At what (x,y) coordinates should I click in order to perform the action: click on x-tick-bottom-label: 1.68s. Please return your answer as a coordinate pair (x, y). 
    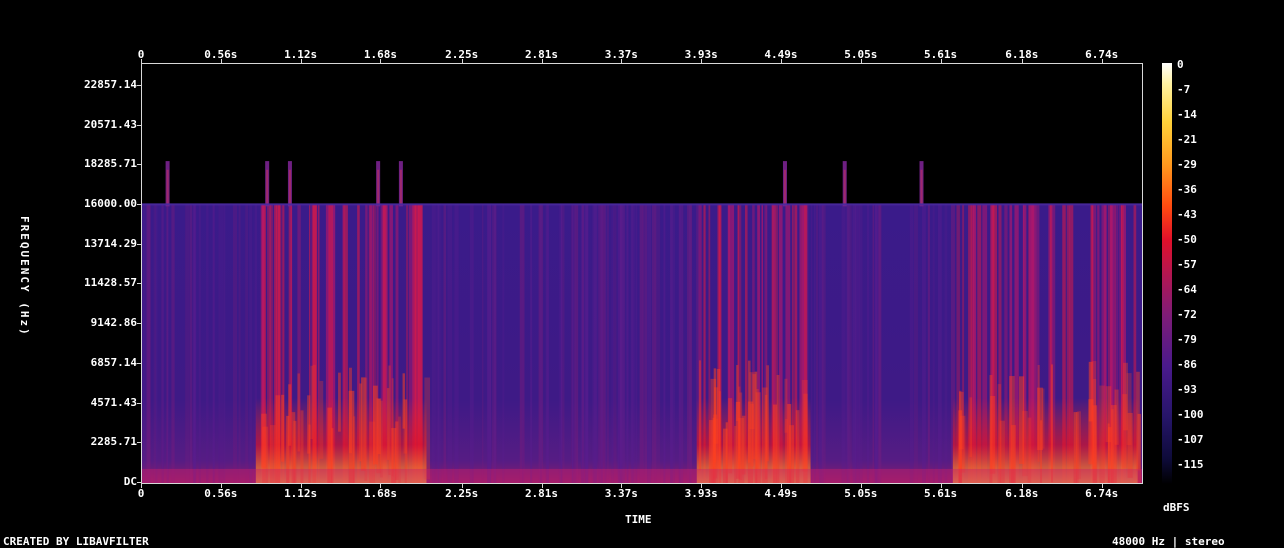
    Looking at the image, I should click on (380, 493).